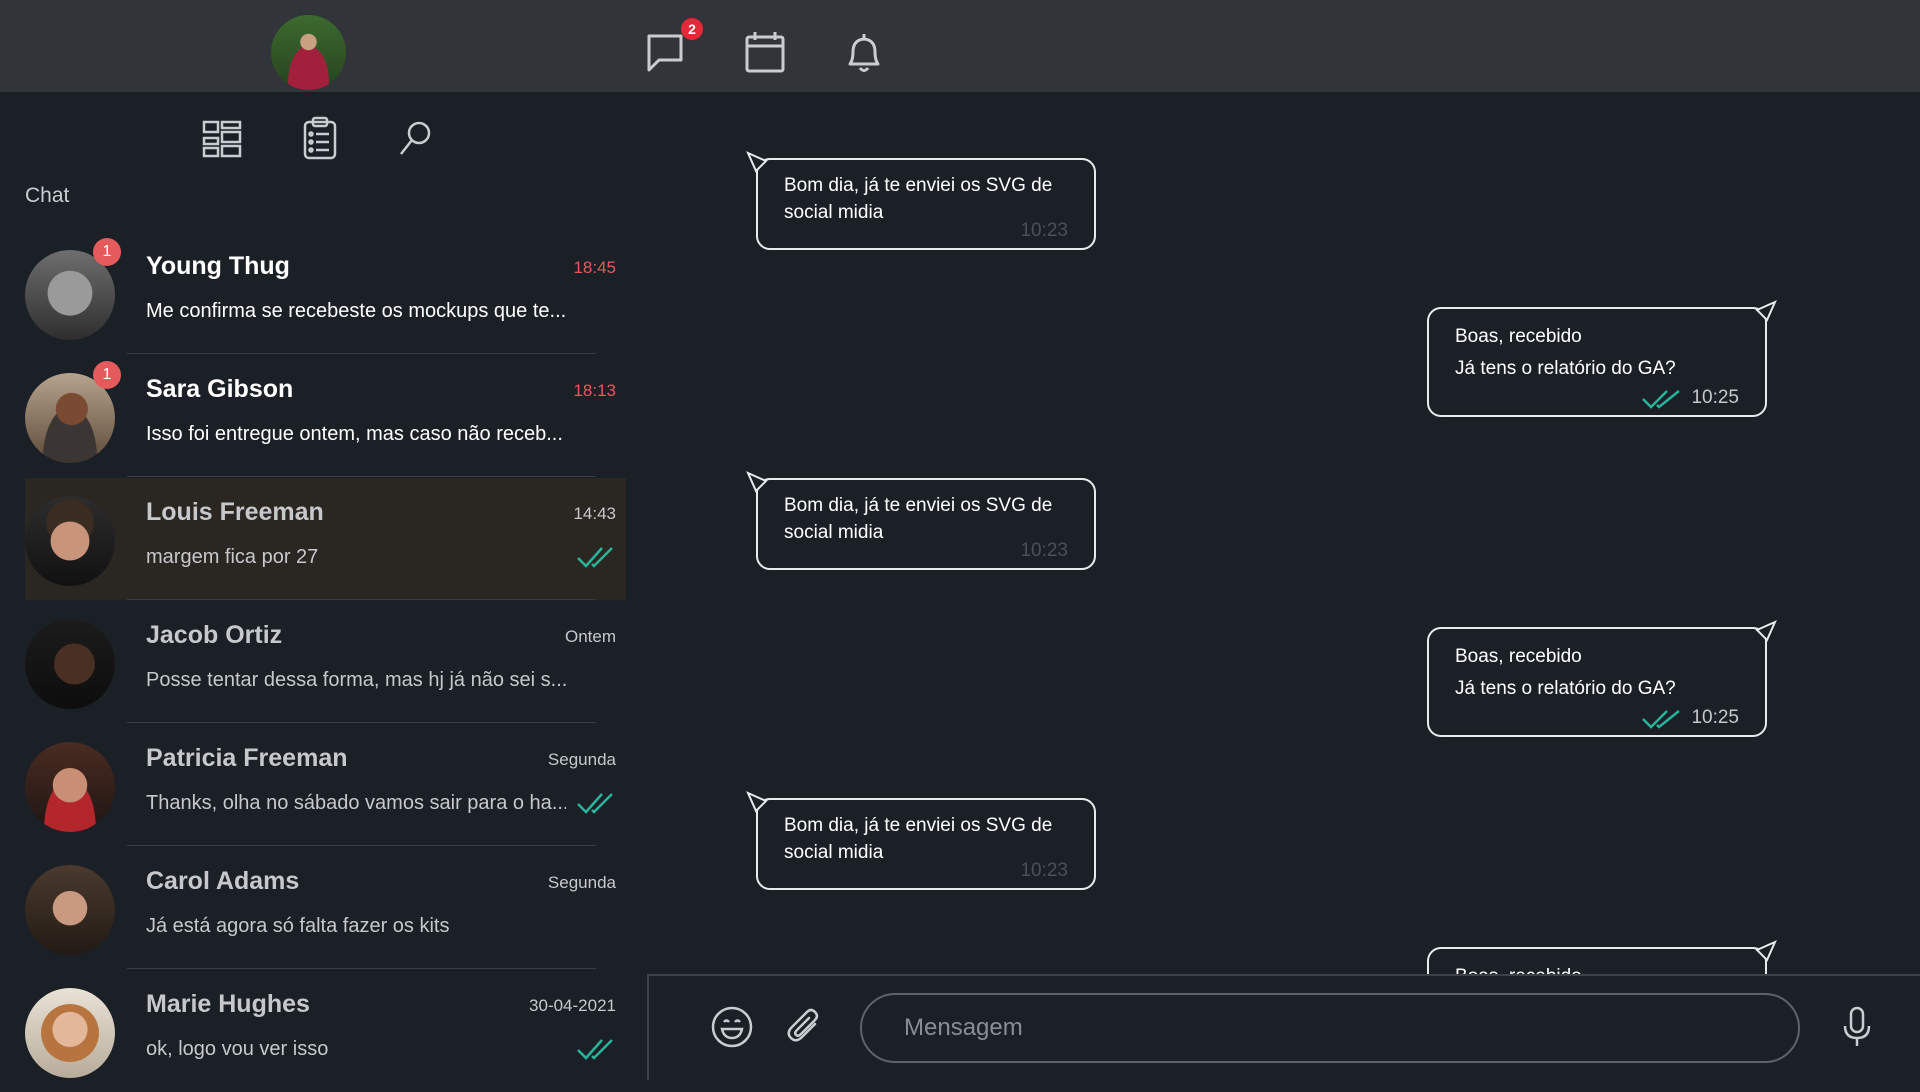 The height and width of the screenshot is (1092, 1920). I want to click on contact-time: 14:43, so click(594, 513).